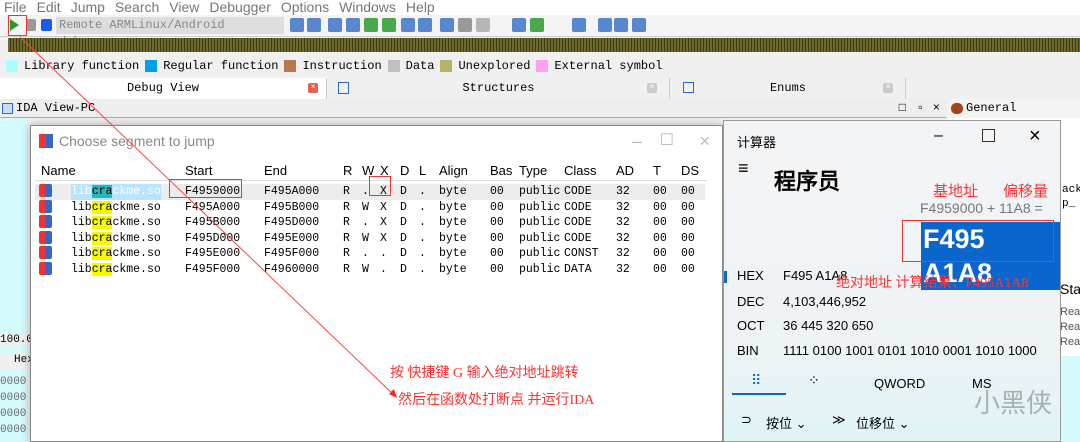  What do you see at coordinates (623, 254) in the screenshot?
I see `cell: 32` at bounding box center [623, 254].